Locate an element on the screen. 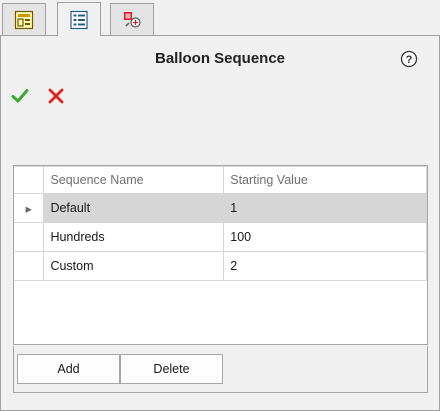  table-header-row: Sequence Name Starting Value is located at coordinates (220, 180).